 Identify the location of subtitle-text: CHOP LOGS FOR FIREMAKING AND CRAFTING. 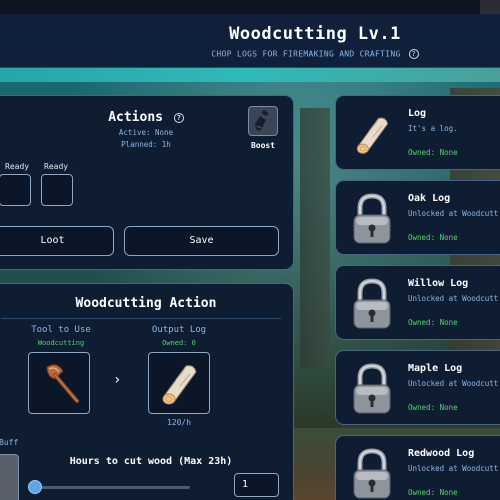
(306, 54).